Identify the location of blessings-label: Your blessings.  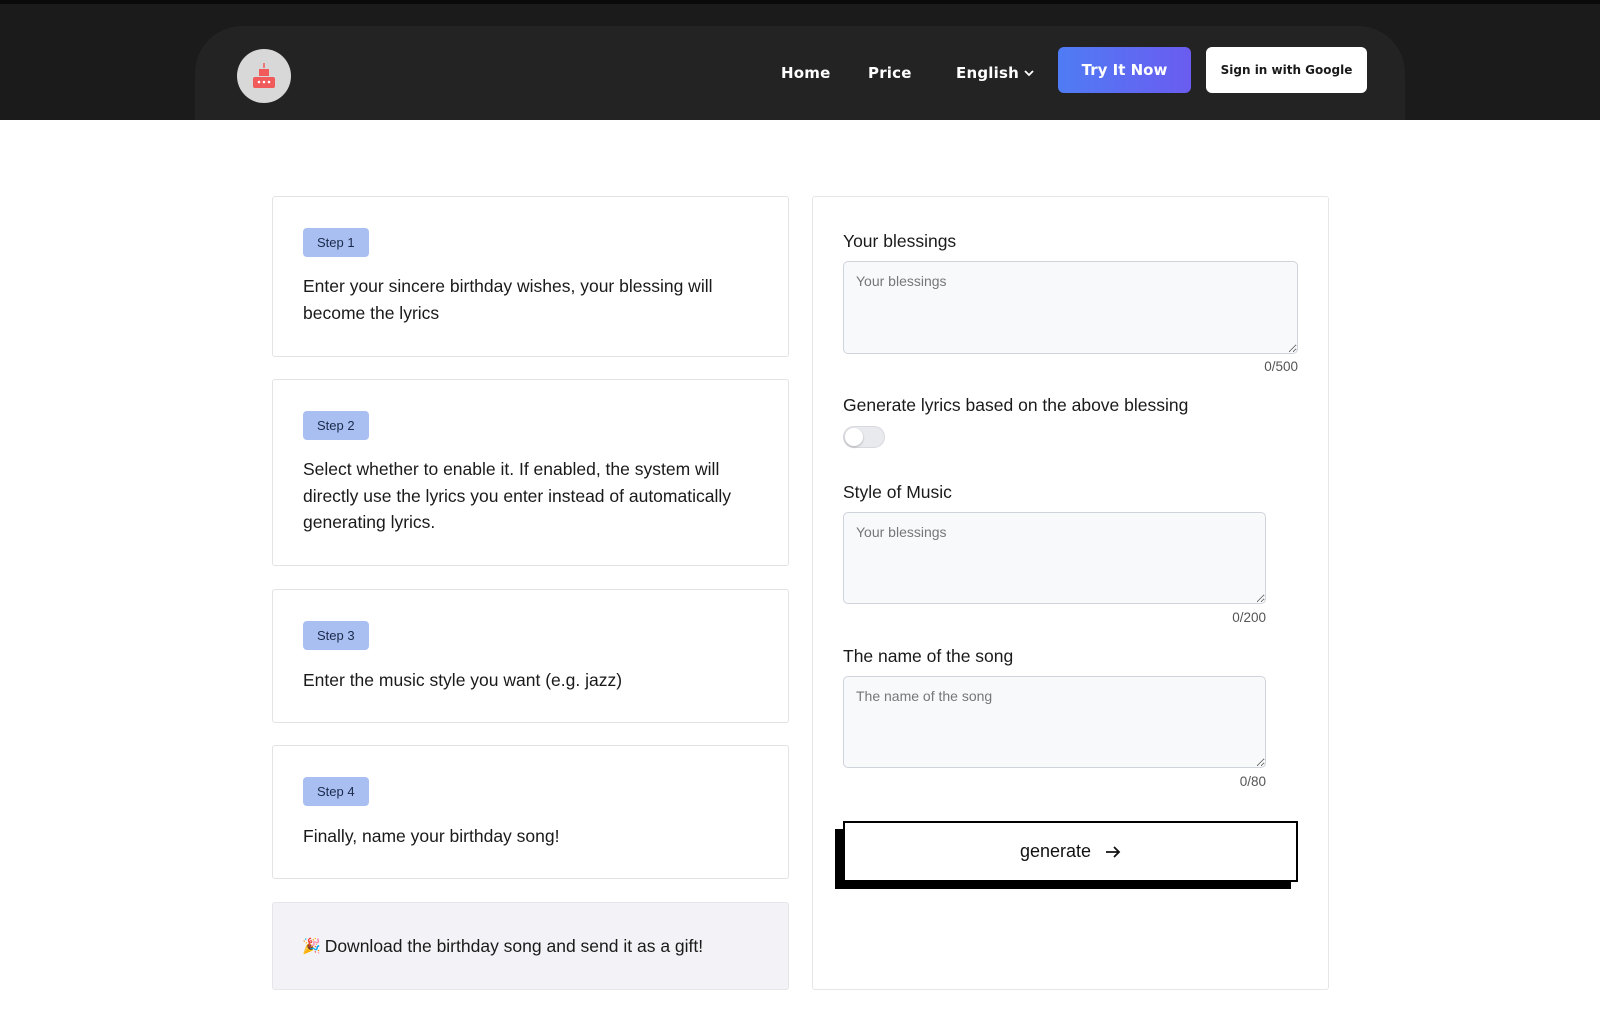
(900, 241).